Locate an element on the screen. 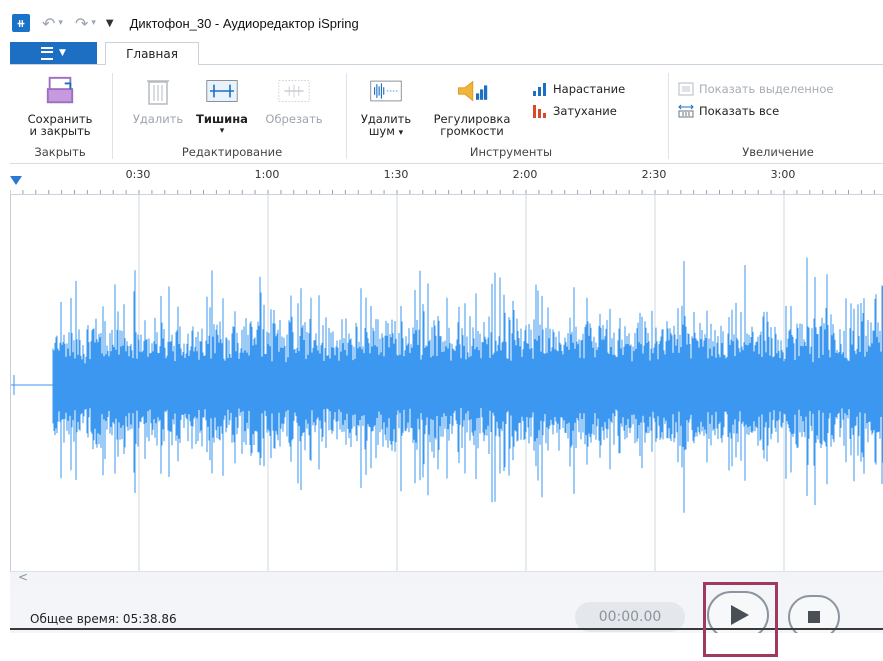 The image size is (883, 661). fade-out-button: Затухание is located at coordinates (574, 111).